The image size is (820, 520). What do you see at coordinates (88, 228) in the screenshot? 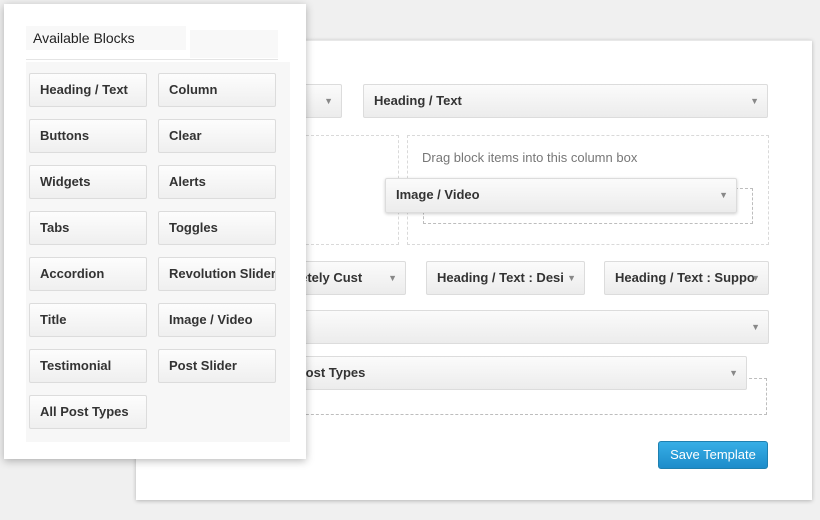
I see `block-tabs: Tabs` at bounding box center [88, 228].